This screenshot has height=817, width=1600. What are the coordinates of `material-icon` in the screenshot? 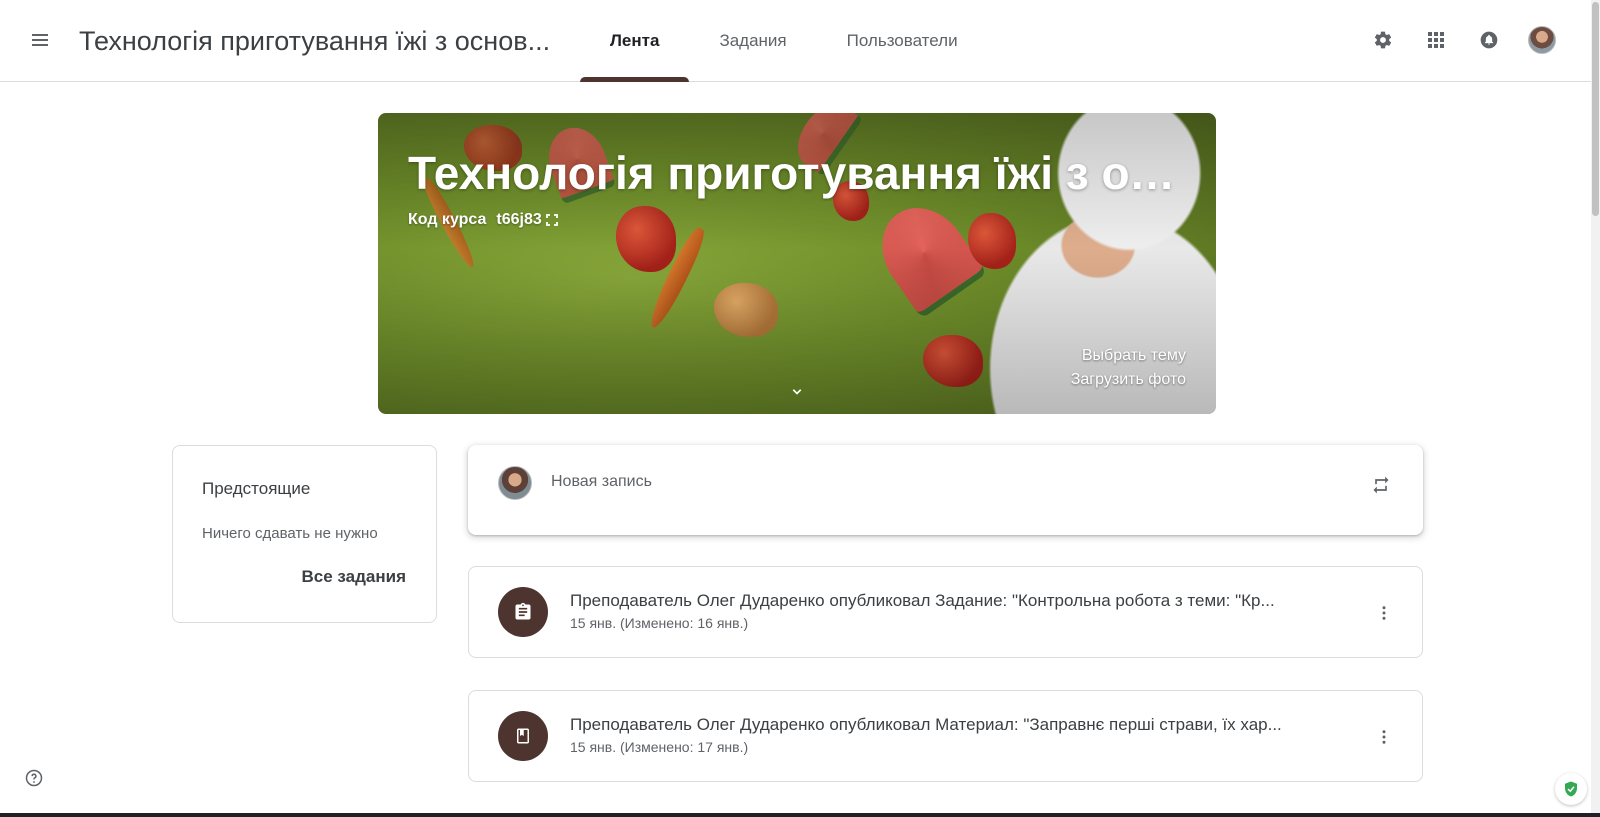 It's located at (523, 736).